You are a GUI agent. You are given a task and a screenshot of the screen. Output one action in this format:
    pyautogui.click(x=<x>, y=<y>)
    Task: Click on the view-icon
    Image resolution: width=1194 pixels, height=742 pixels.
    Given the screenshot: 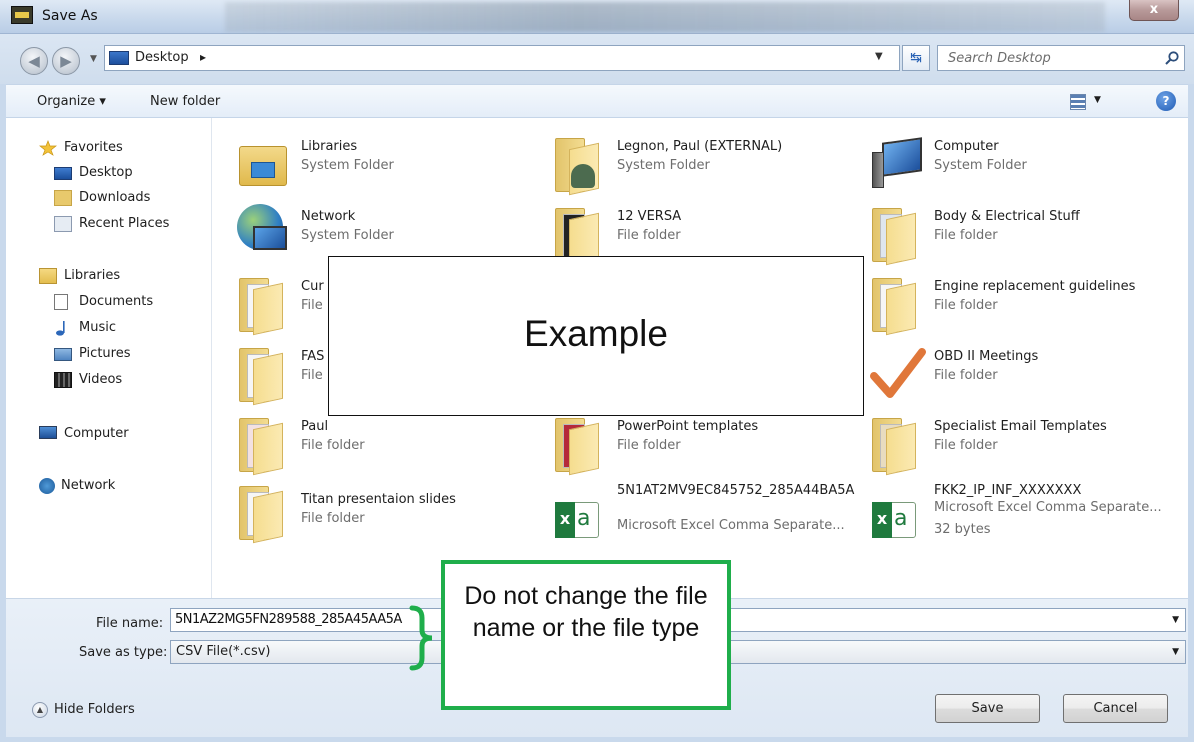 What is the action you would take?
    pyautogui.click(x=1078, y=102)
    